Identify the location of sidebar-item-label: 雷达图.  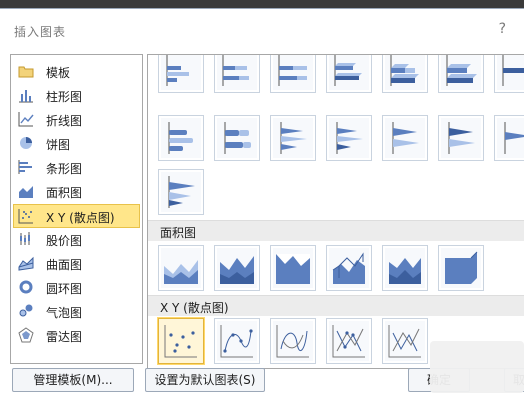
(64, 337).